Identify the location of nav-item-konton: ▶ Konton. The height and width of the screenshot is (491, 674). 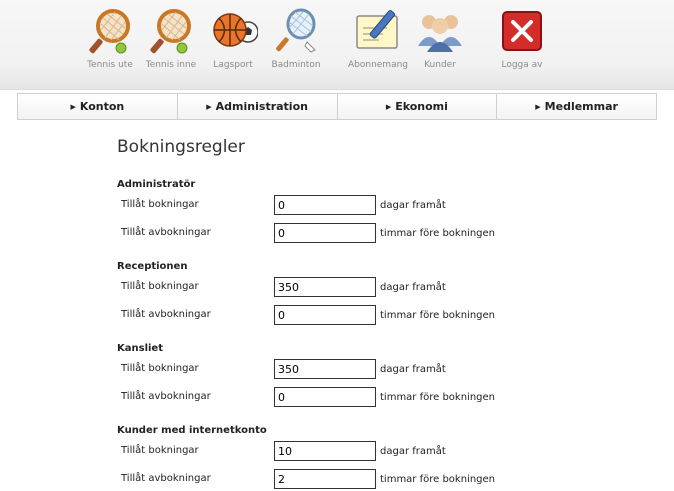
(98, 106).